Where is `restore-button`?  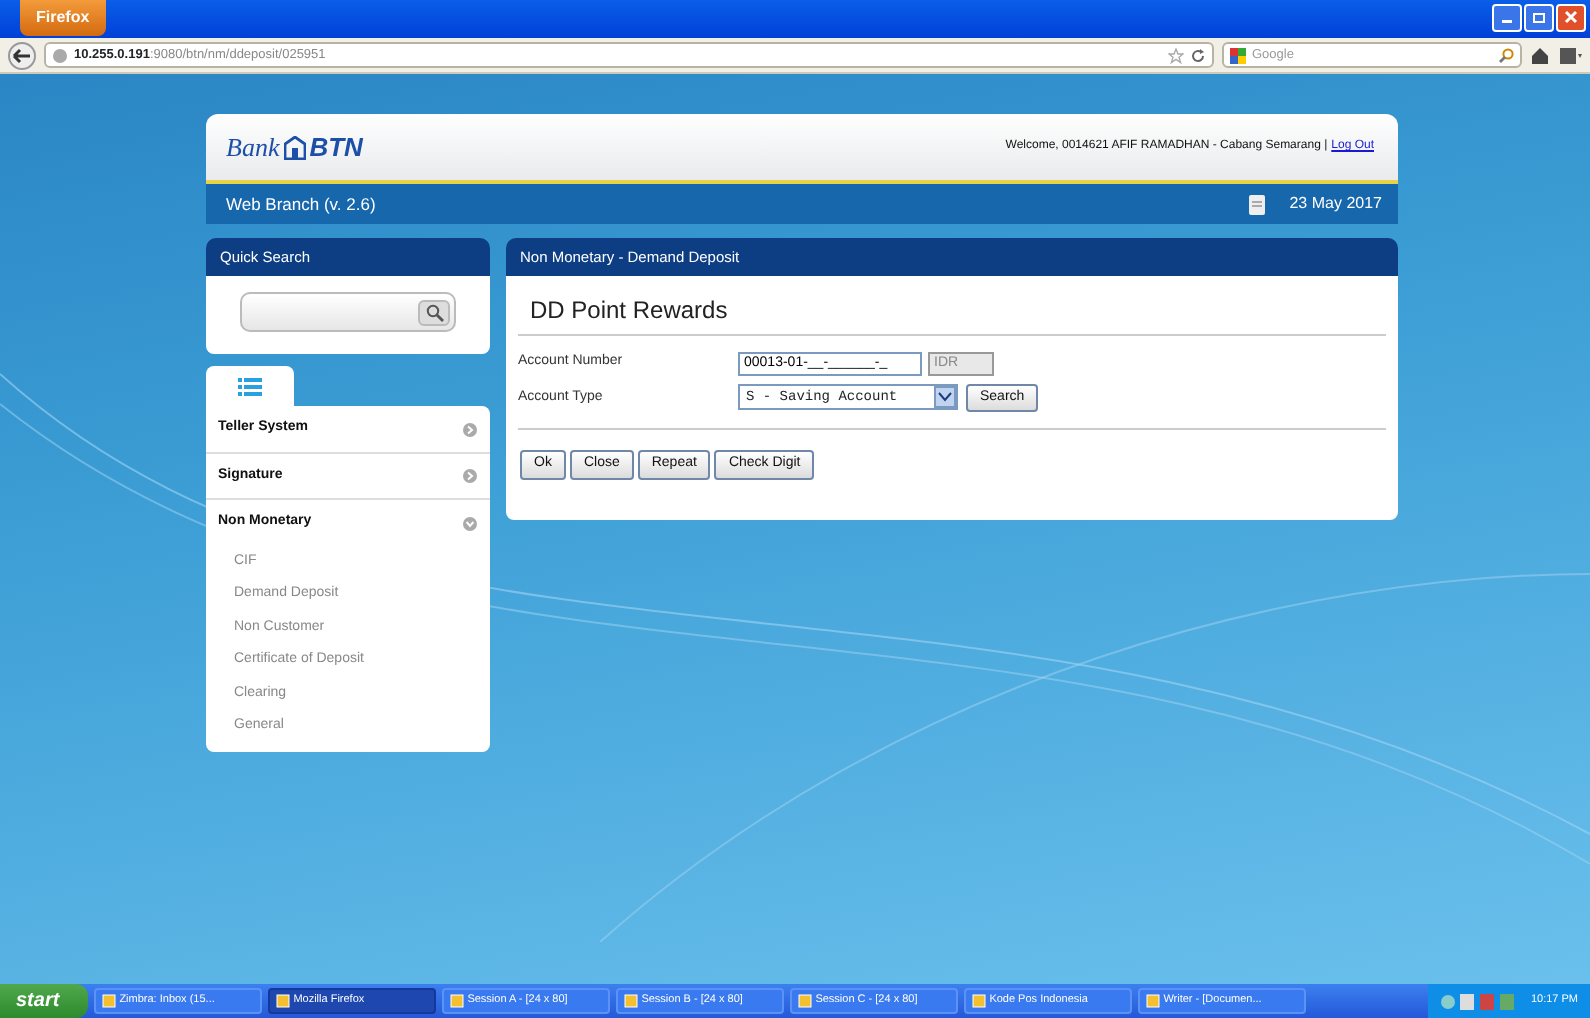 restore-button is located at coordinates (1539, 18).